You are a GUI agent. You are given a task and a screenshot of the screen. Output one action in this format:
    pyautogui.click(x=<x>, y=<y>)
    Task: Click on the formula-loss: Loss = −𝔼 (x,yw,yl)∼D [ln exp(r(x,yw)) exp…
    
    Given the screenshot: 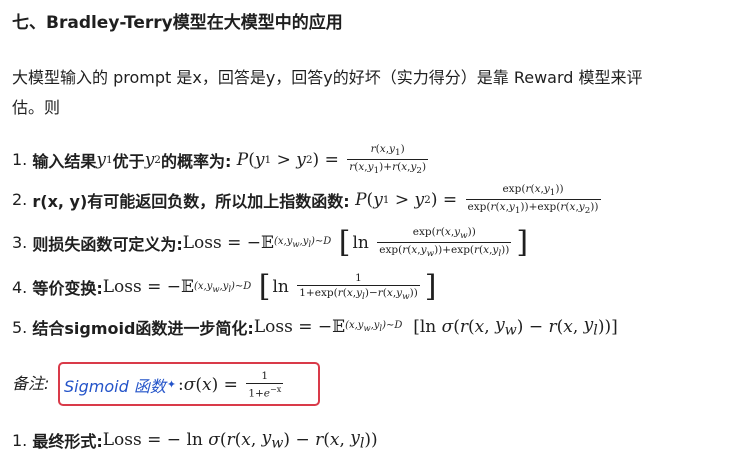 What is the action you would take?
    pyautogui.click(x=355, y=242)
    